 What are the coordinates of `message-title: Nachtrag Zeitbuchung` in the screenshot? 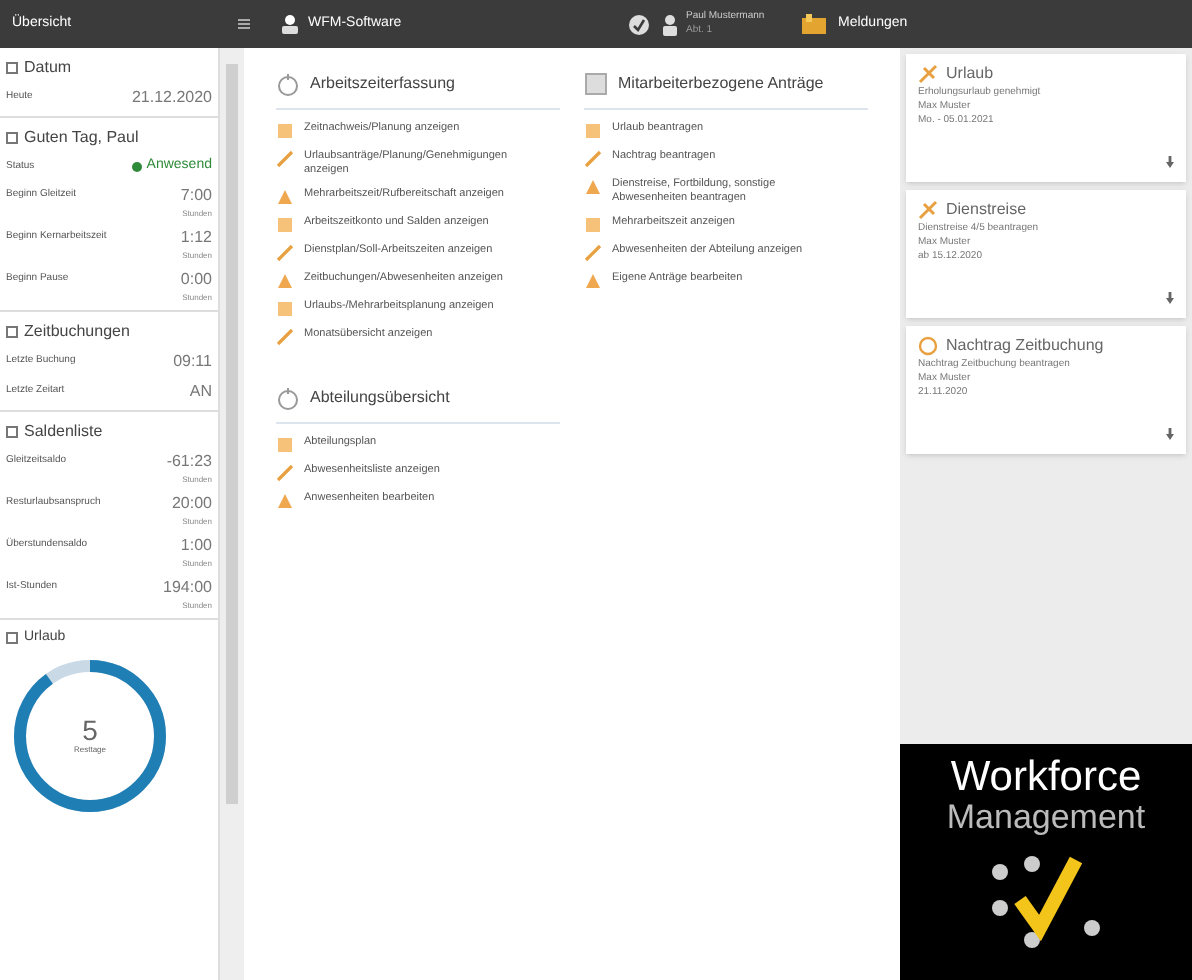 It's located at (1025, 346).